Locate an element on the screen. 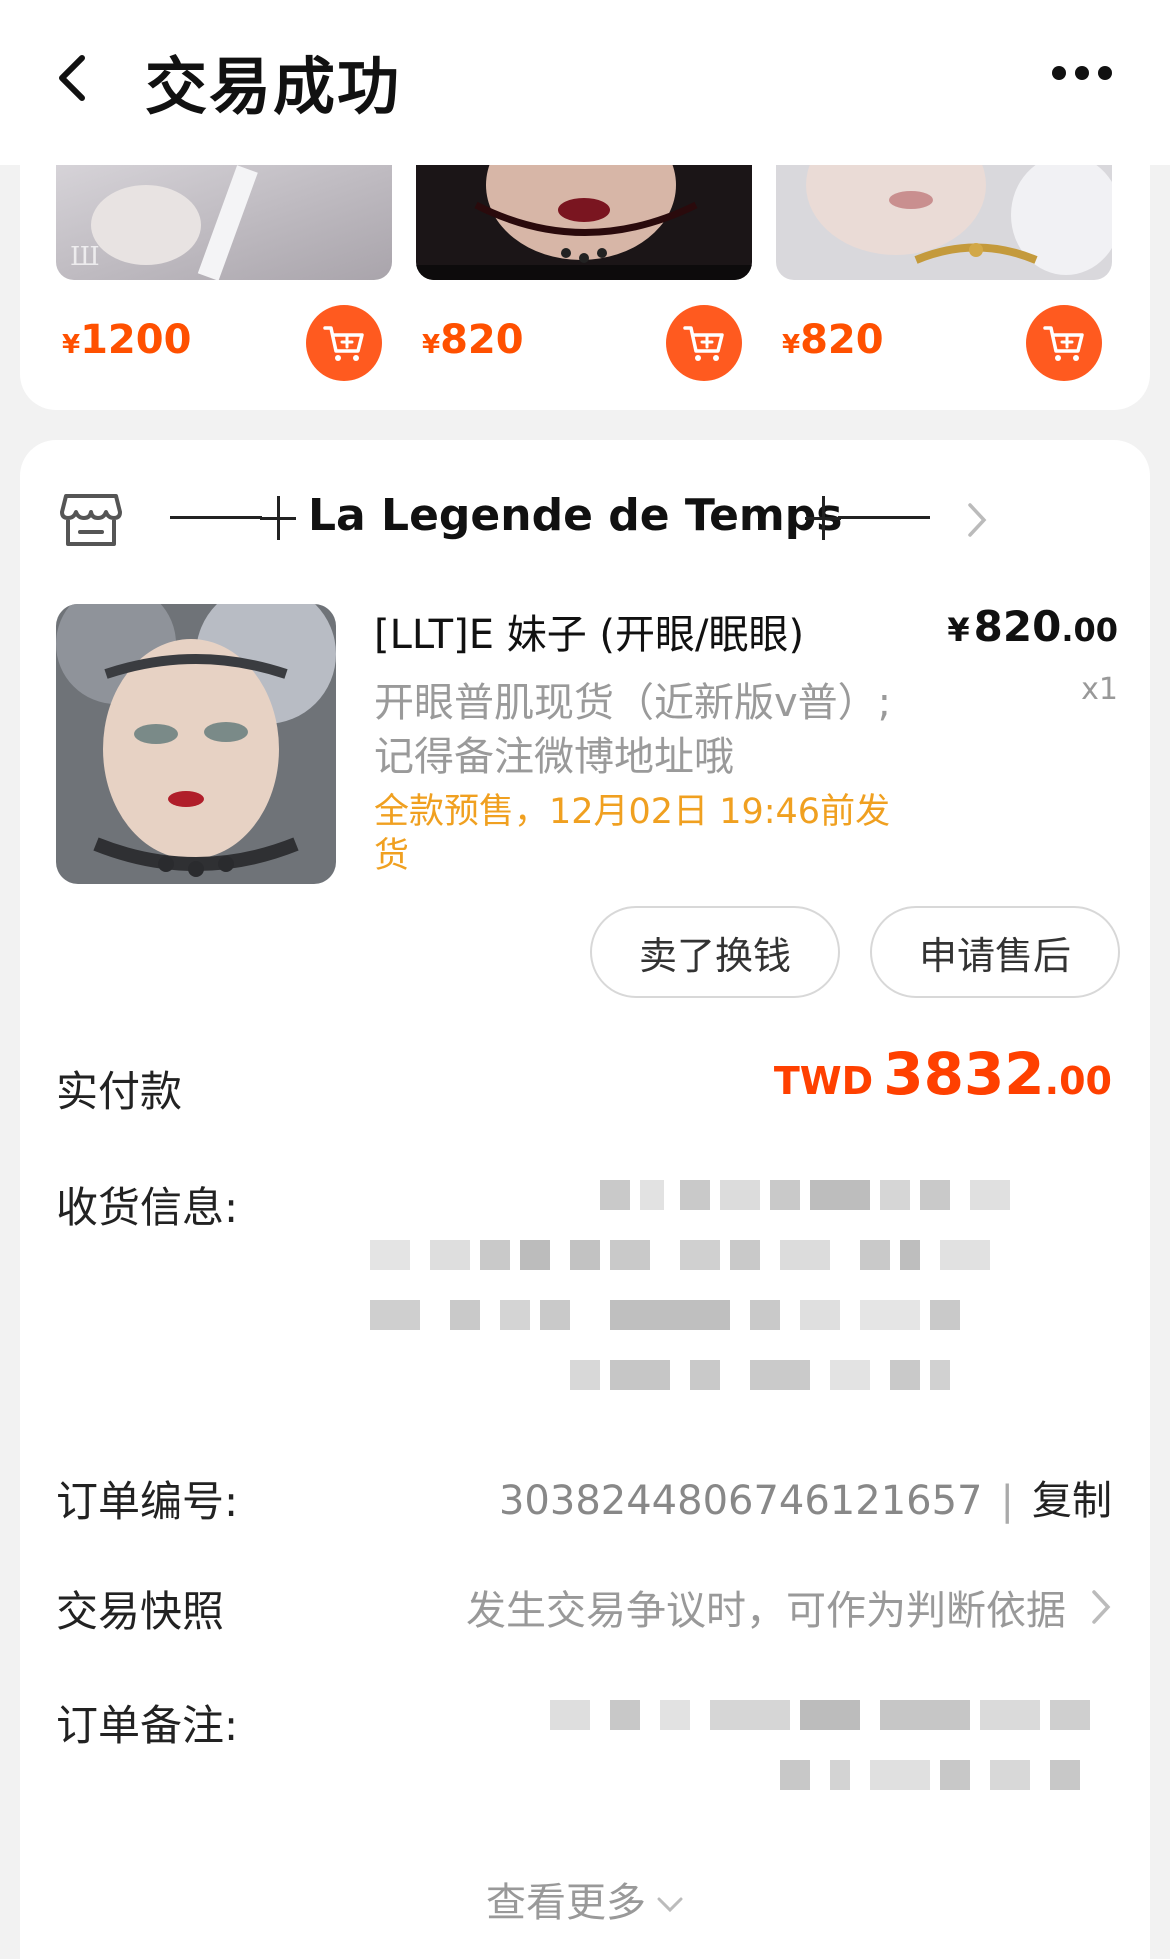 The width and height of the screenshot is (1170, 1959). recommendation-item: Ш ¥1200 is located at coordinates (224, 287).